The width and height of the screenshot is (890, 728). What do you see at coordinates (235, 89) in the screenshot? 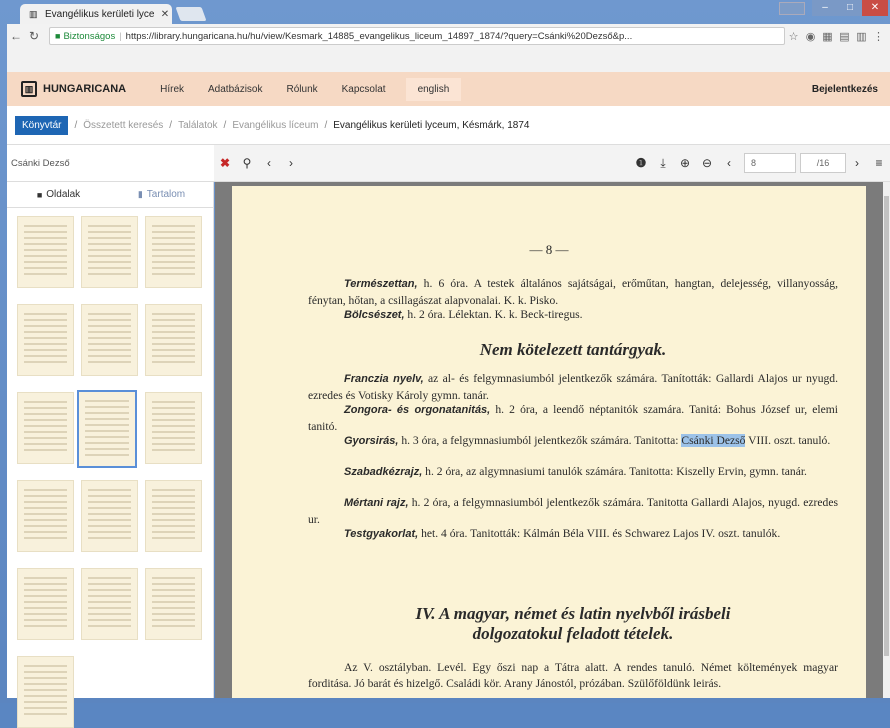
I see `nav-adatbazisok: Adatbázisok` at bounding box center [235, 89].